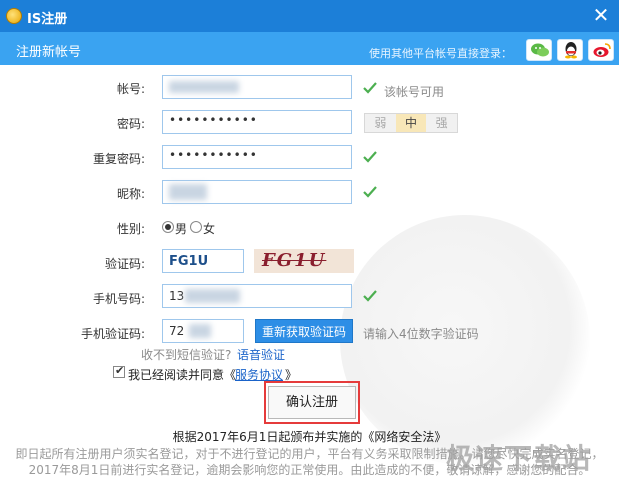 The width and height of the screenshot is (619, 482). I want to click on app-logo-icon, so click(14, 16).